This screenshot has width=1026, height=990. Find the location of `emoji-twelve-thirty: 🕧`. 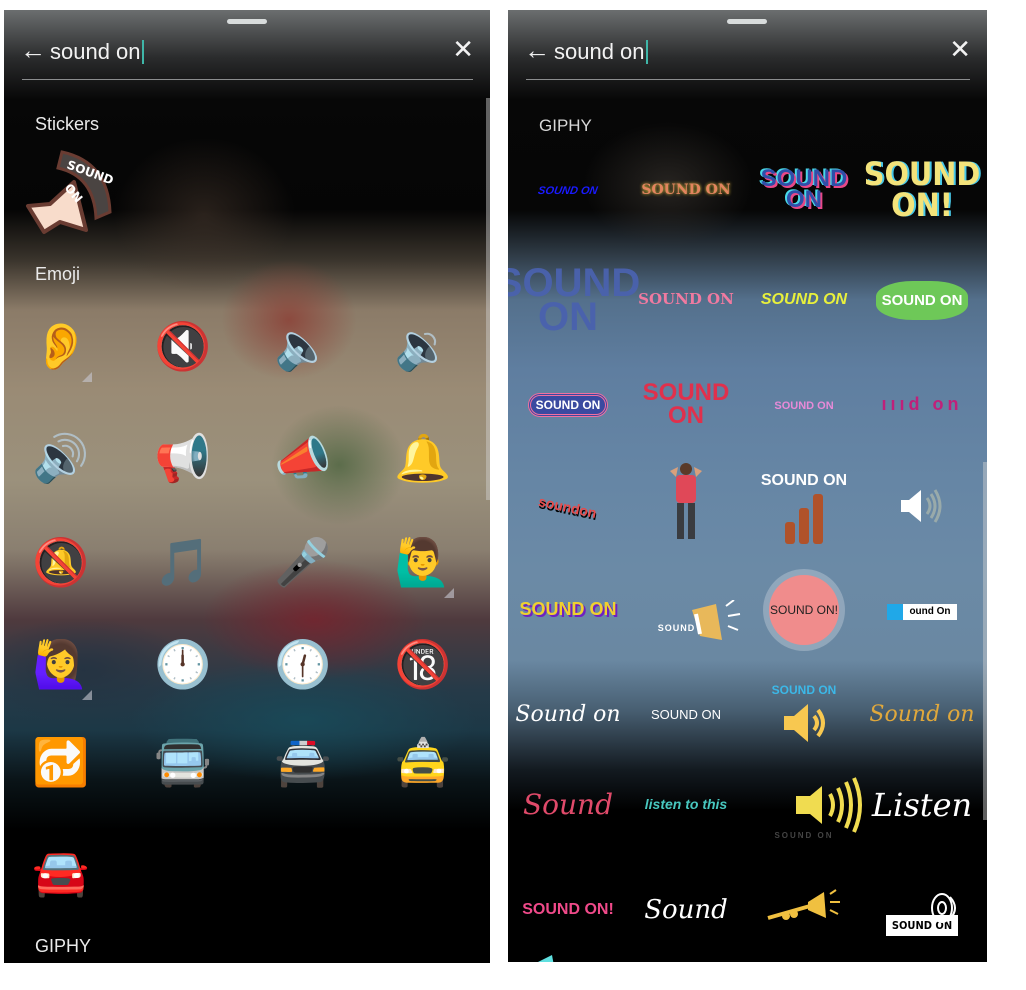

emoji-twelve-thirty: 🕧 is located at coordinates (303, 664).